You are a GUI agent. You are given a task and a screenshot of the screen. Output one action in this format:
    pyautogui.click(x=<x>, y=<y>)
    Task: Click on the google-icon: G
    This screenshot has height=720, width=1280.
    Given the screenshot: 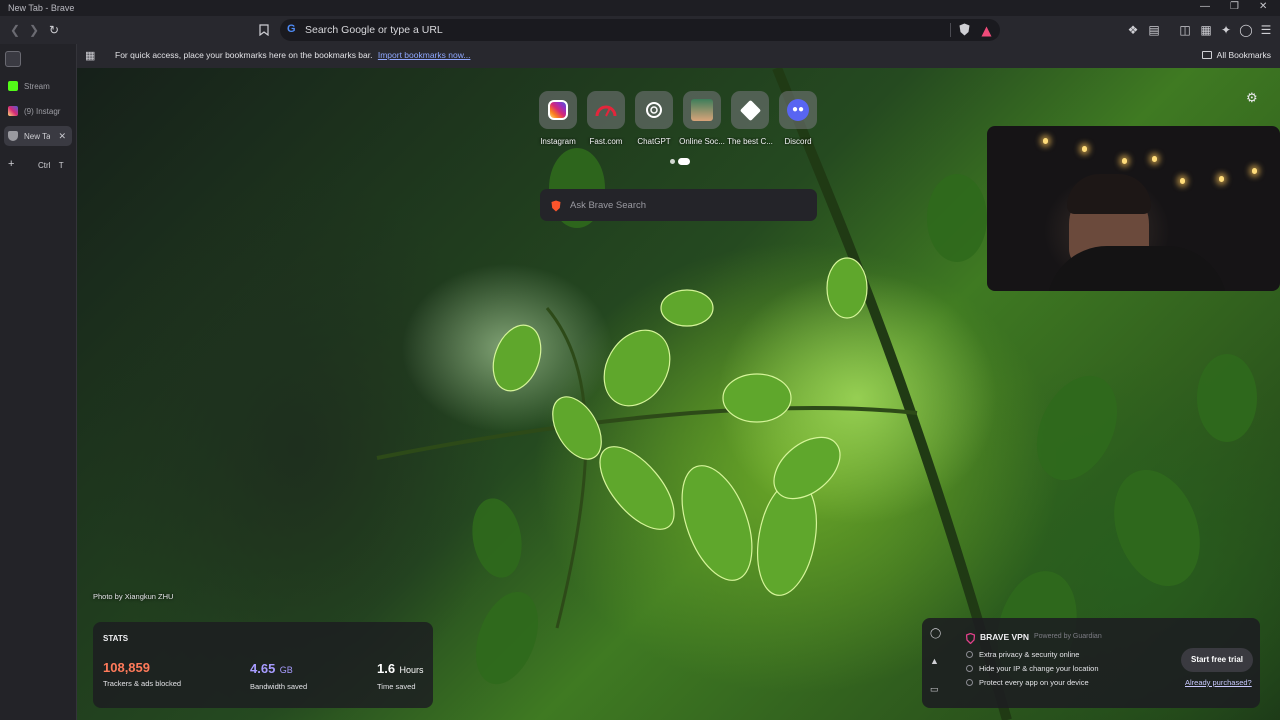 What is the action you would take?
    pyautogui.click(x=291, y=29)
    